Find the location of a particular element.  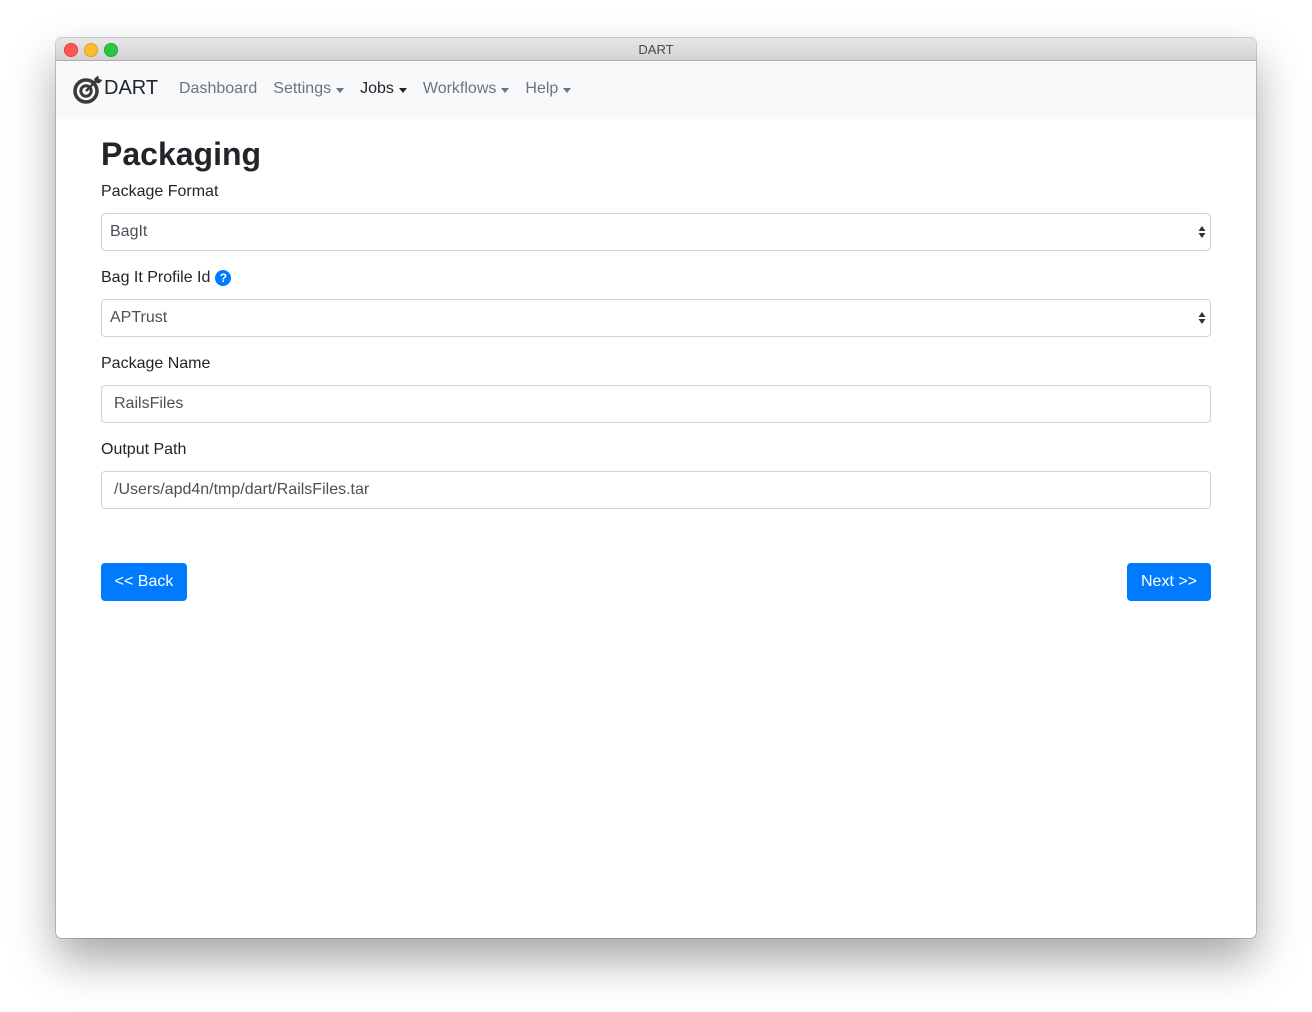

target-dart-icon is located at coordinates (88, 89).